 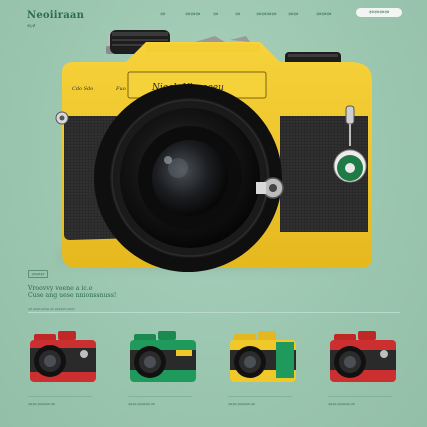 I want to click on product-card-1: ॶॼॶॼ ॶॼॶॼॶॼ ॶॼ, so click(x=68, y=373).